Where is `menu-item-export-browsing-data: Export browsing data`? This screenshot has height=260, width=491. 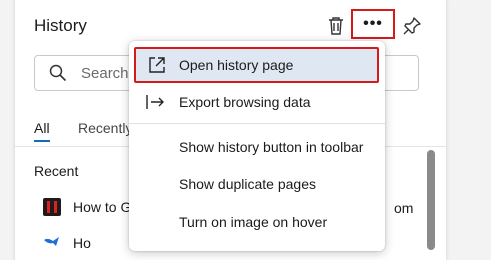
menu-item-export-browsing-data: Export browsing data is located at coordinates (257, 102).